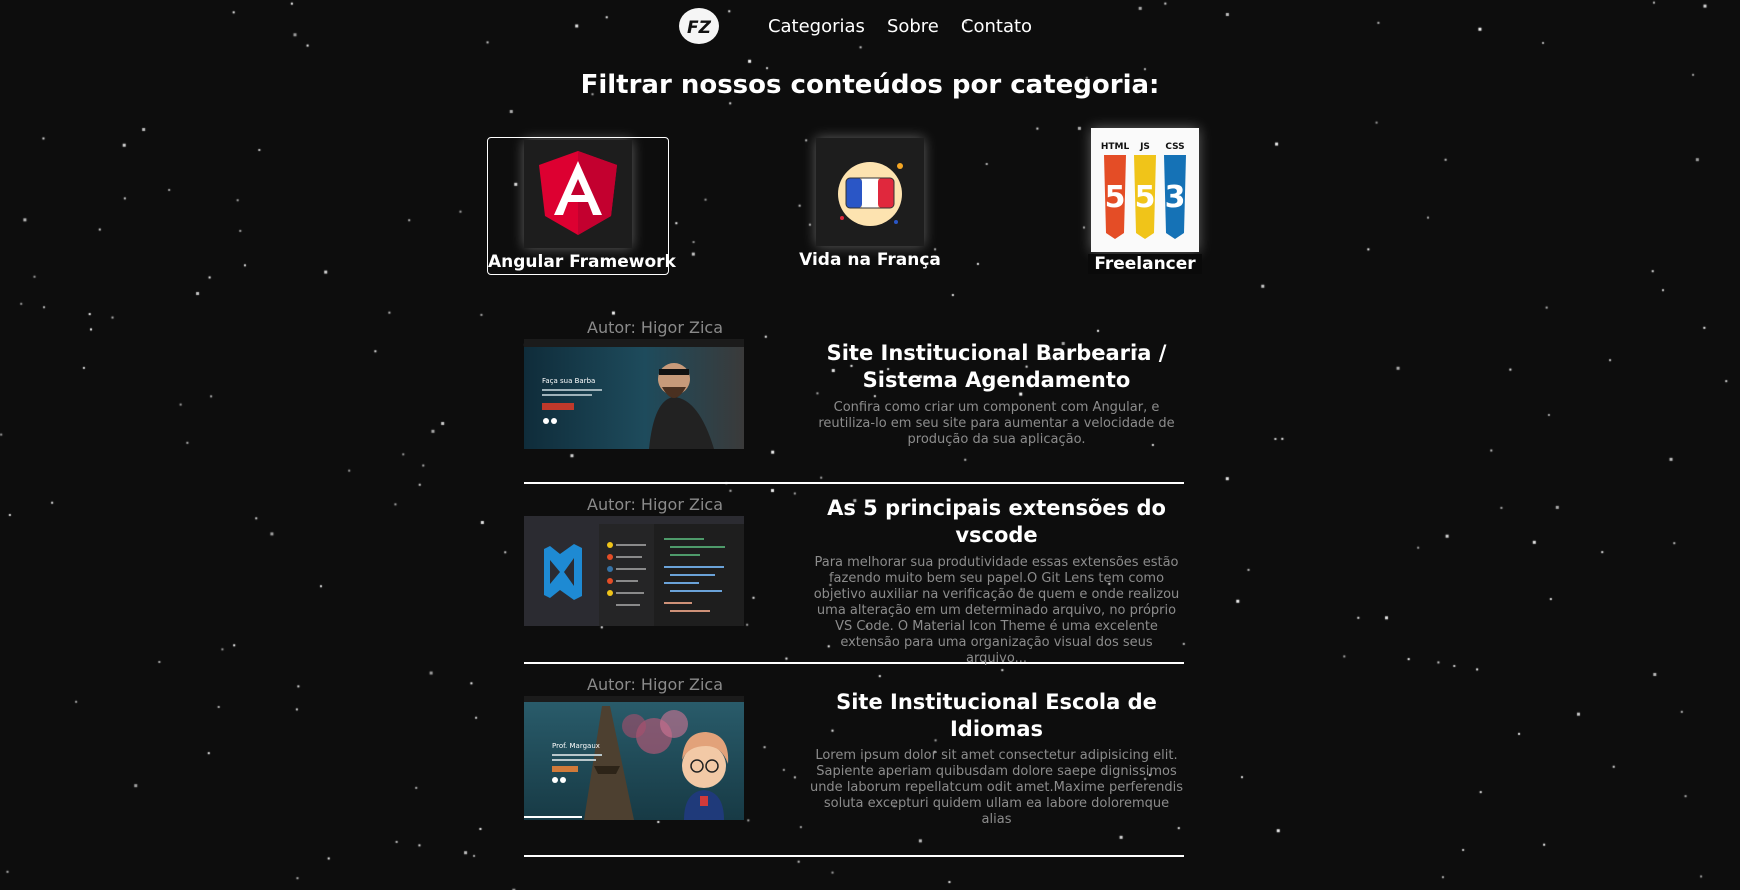 The height and width of the screenshot is (890, 1740). What do you see at coordinates (582, 262) in the screenshot?
I see `category-label: Angular Framework` at bounding box center [582, 262].